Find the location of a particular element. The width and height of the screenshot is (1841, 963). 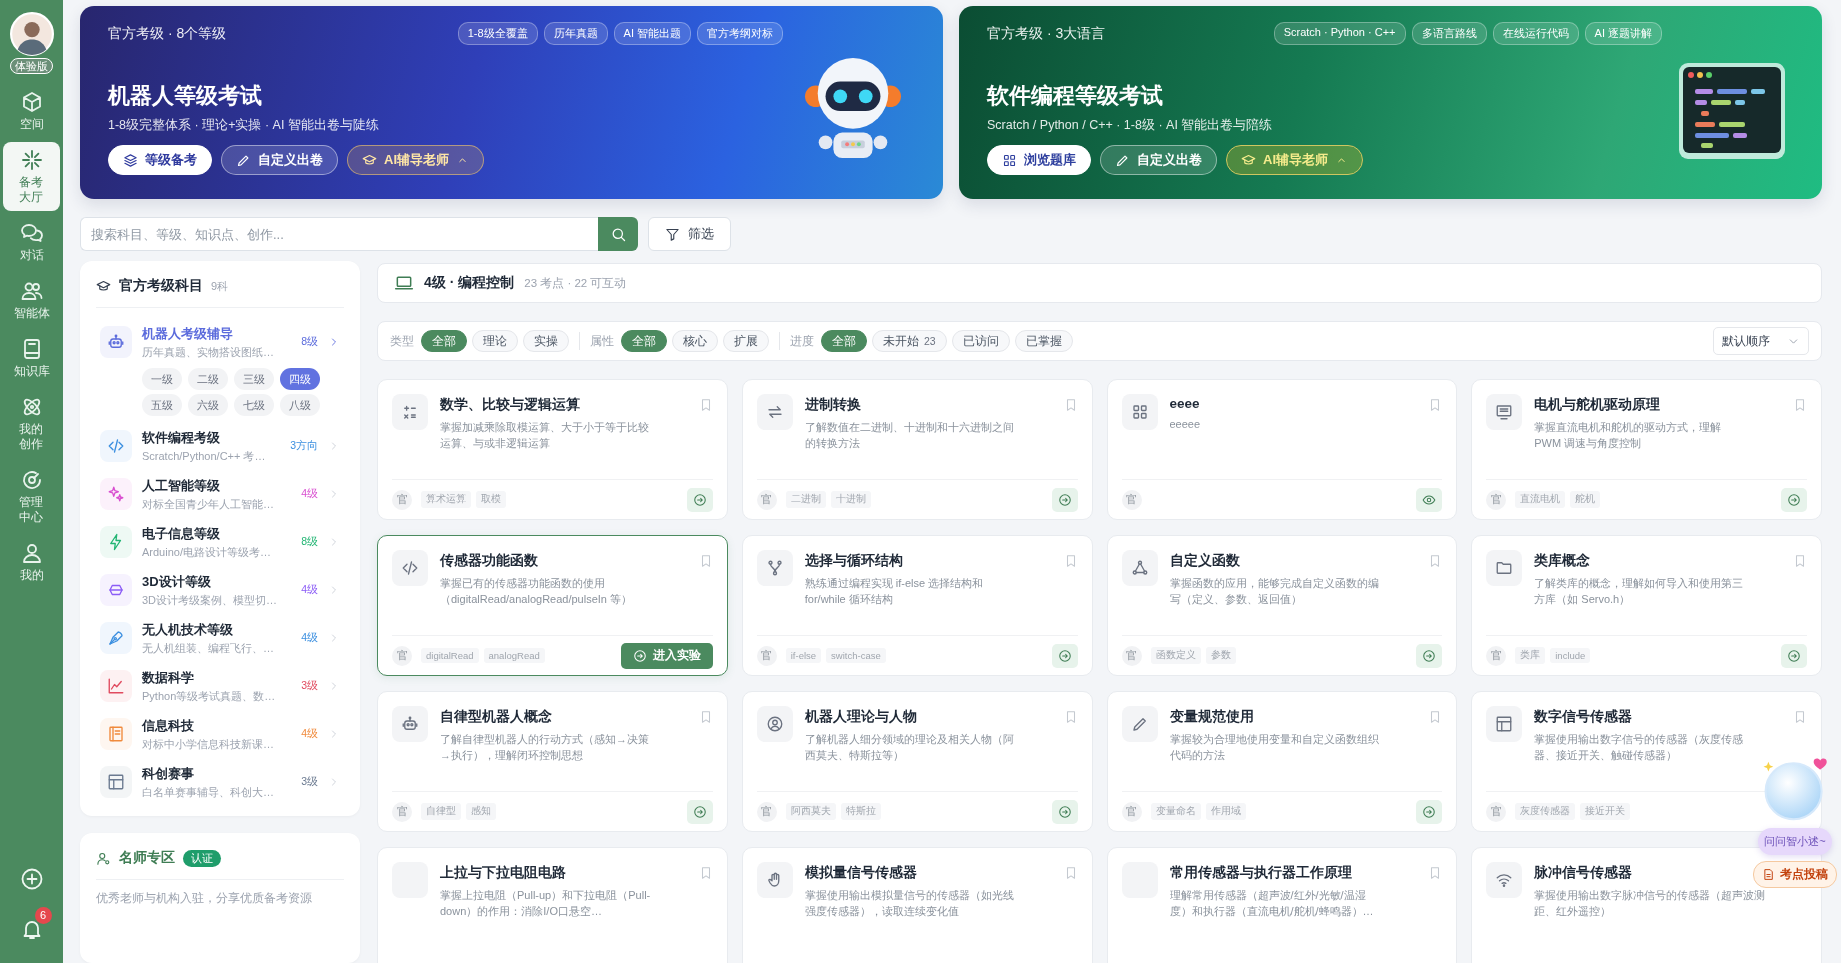

nav-item: 我的创作 is located at coordinates (31, 423).